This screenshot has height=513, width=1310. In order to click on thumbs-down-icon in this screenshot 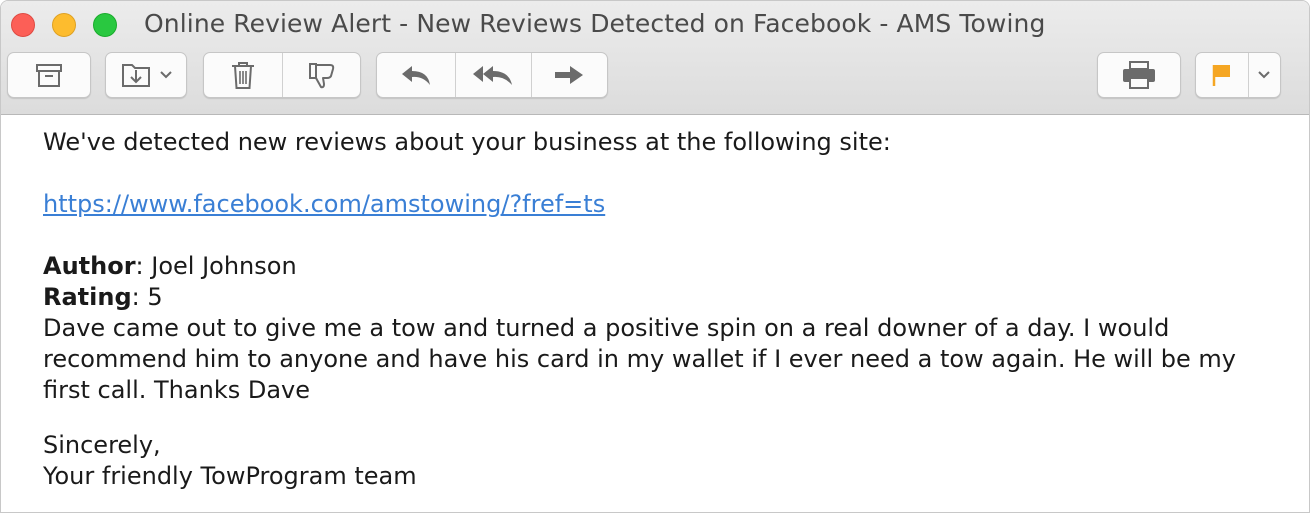, I will do `click(322, 75)`.